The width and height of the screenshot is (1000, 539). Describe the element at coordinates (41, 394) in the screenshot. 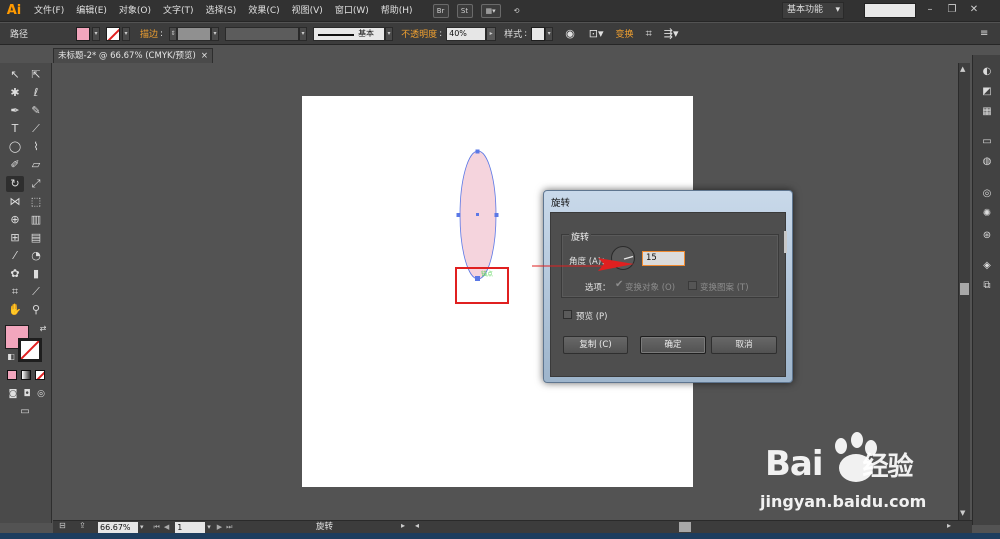

I see `draw-inside-icon: ◎` at that location.